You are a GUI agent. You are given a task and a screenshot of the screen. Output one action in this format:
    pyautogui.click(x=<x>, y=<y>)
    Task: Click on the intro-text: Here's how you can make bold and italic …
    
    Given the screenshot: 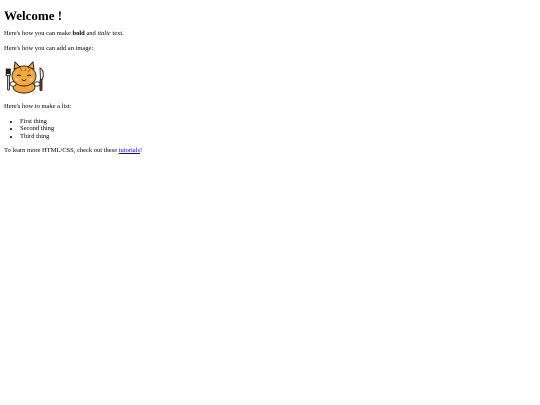 What is the action you would take?
    pyautogui.click(x=270, y=34)
    